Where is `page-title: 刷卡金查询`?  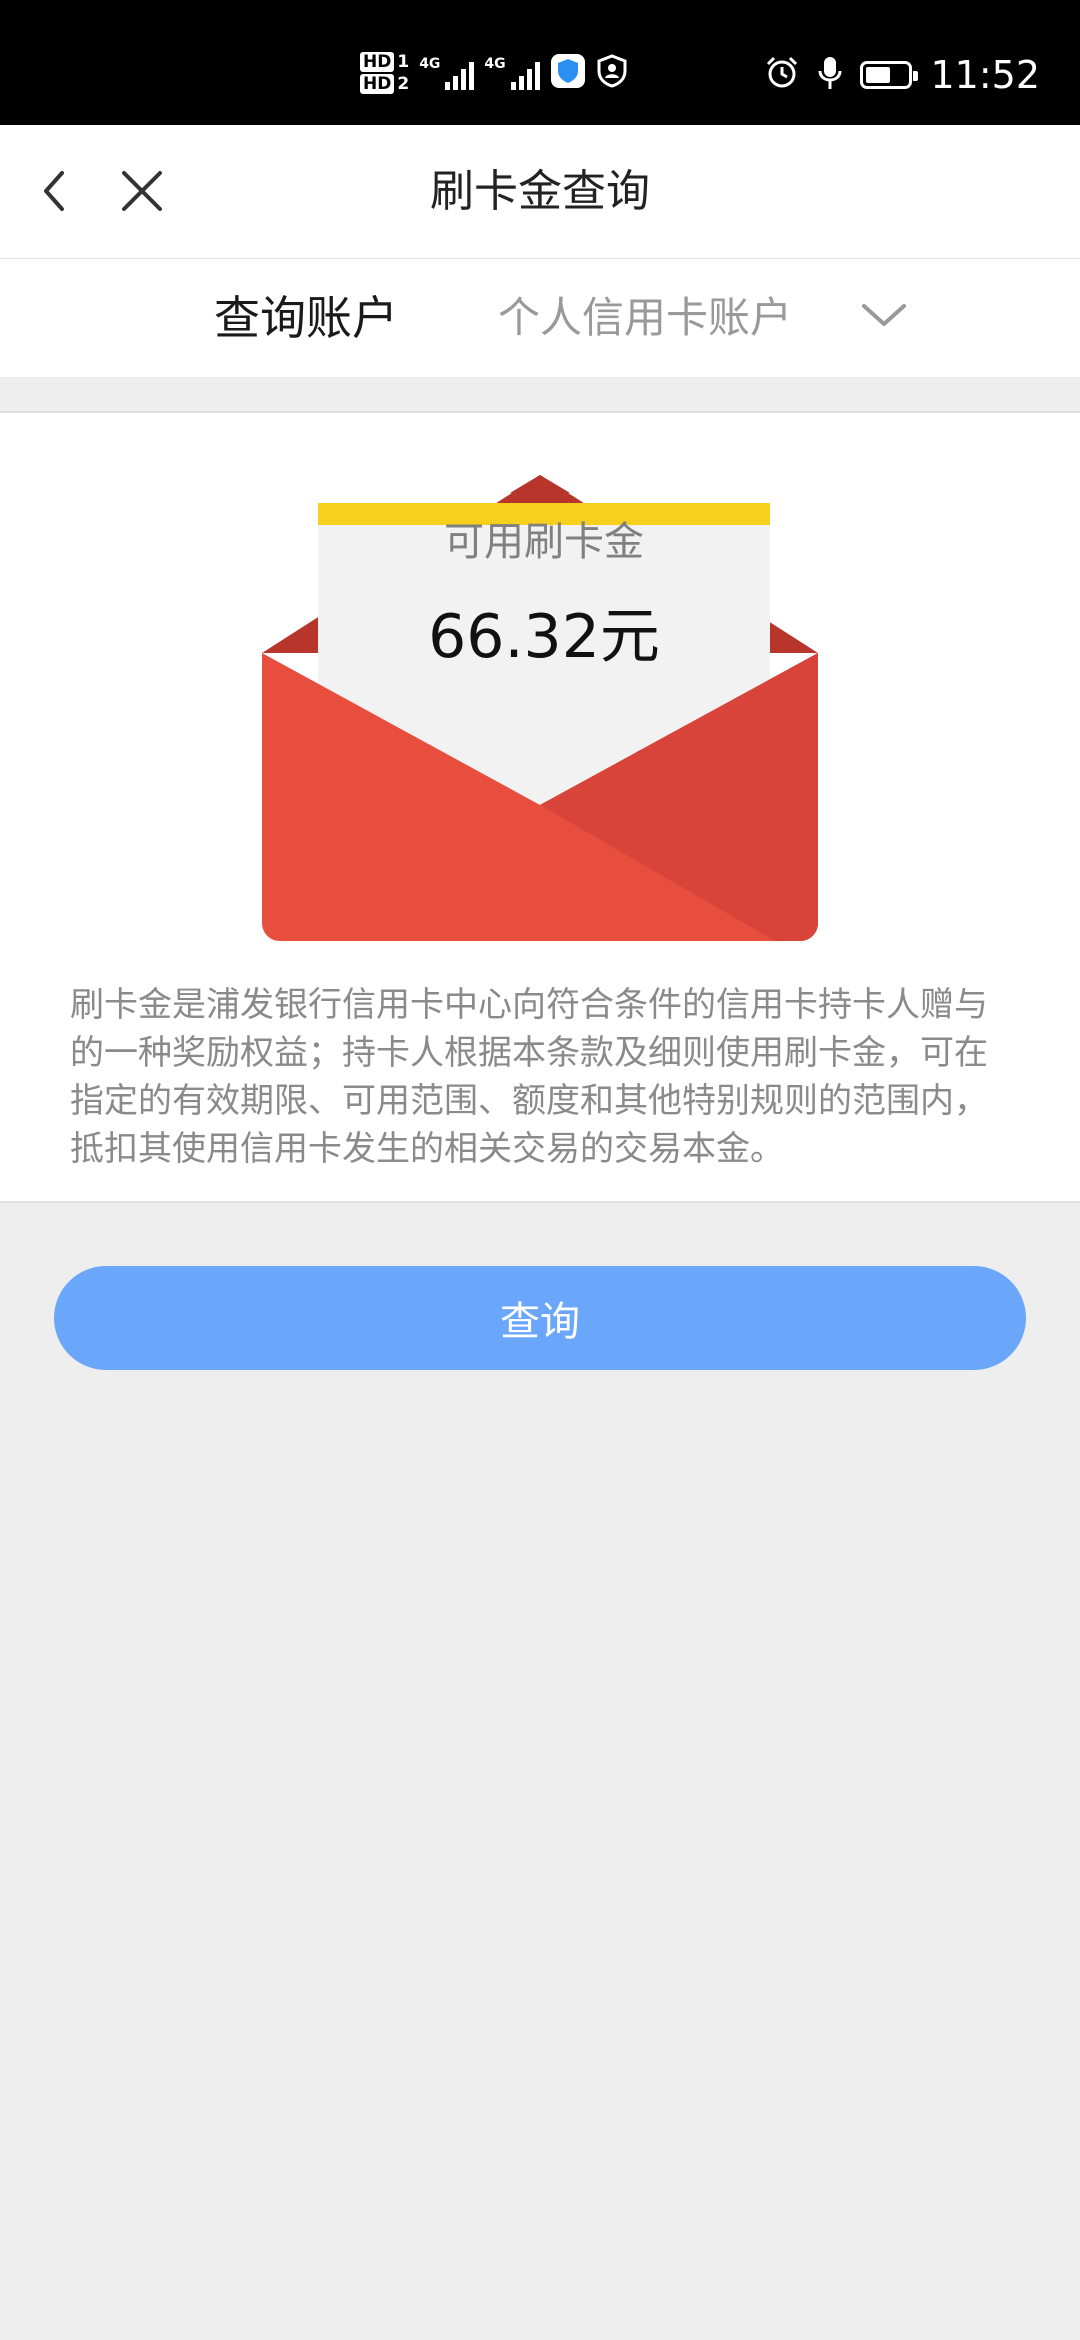 page-title: 刷卡金查询 is located at coordinates (540, 191).